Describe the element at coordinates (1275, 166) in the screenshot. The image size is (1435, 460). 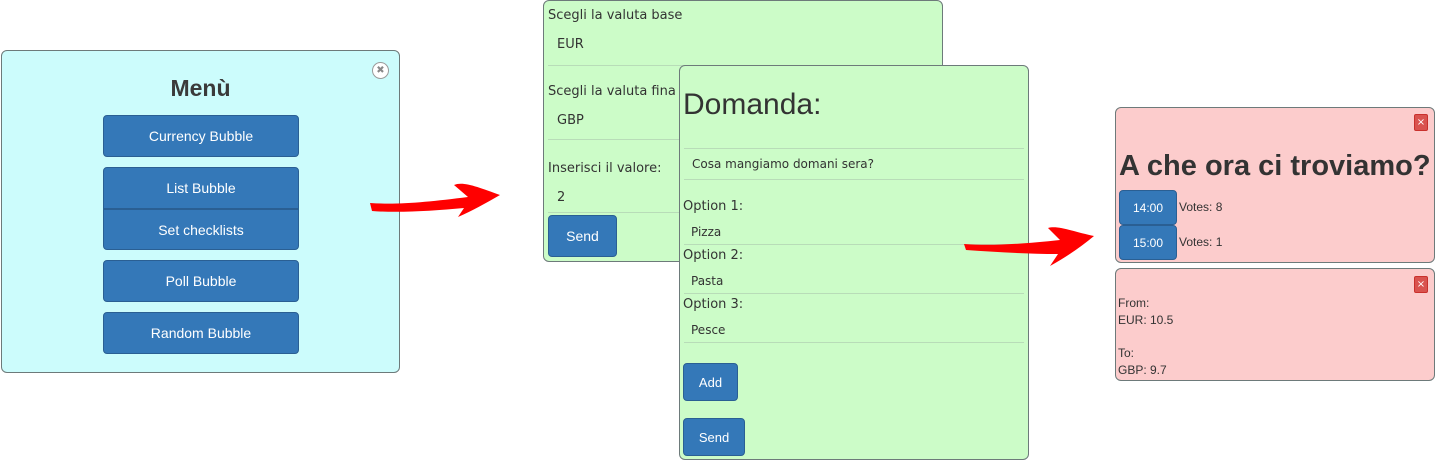
I see `poll-result-title: A che ora ci troviamo?` at that location.